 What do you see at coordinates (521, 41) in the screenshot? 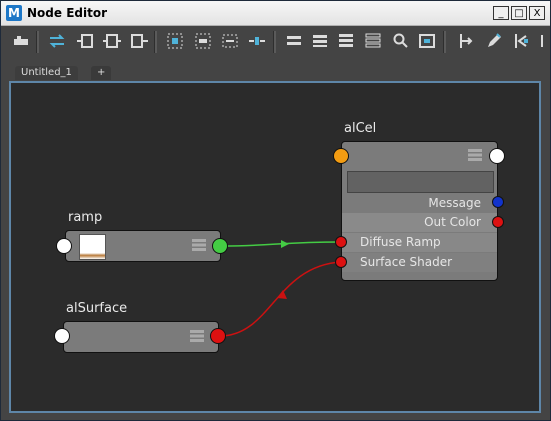
I see `bookmark-icon` at bounding box center [521, 41].